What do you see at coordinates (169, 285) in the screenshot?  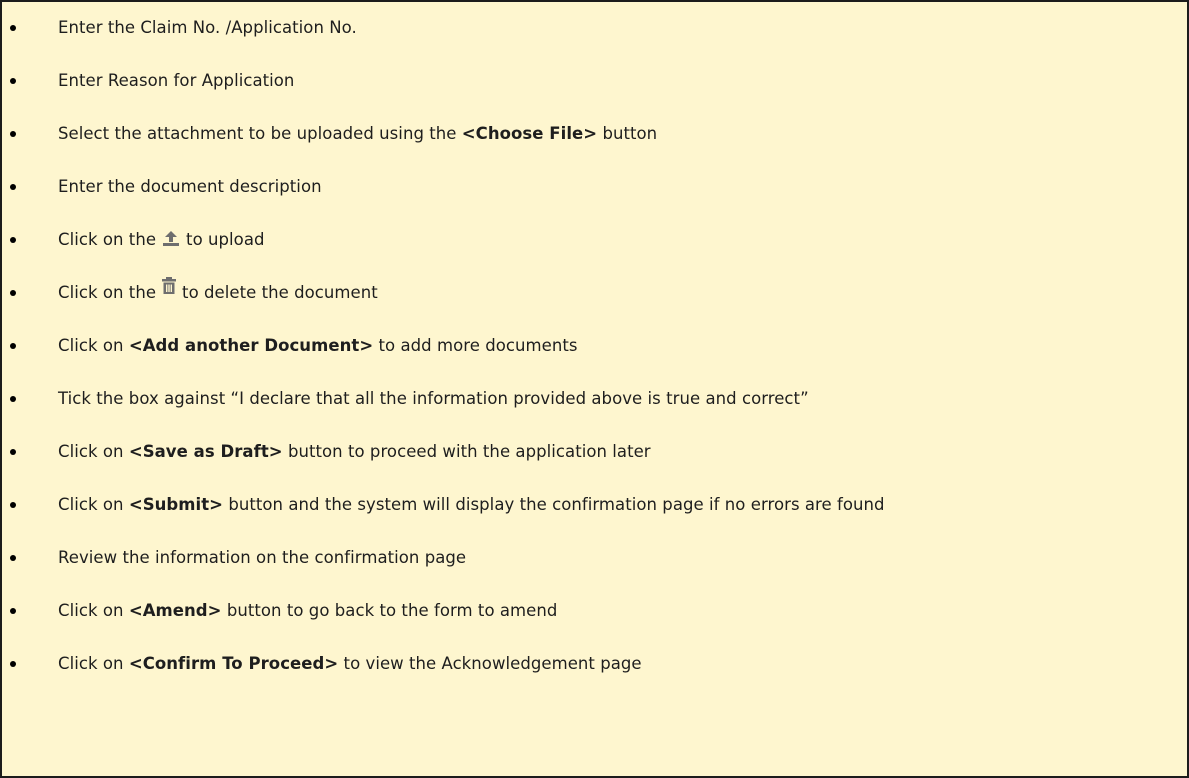 I see `trash-icon` at bounding box center [169, 285].